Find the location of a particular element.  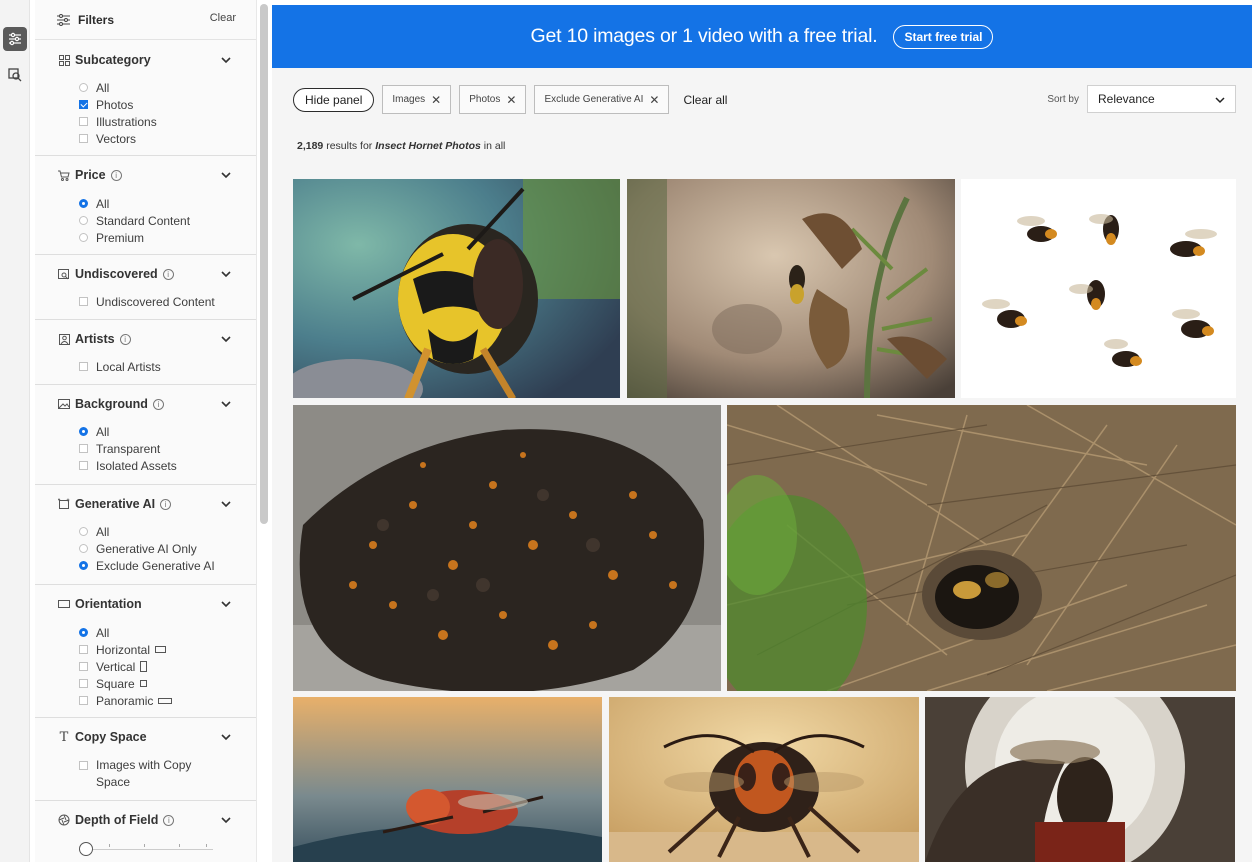

copy-space-header: T Copy Space is located at coordinates (145, 737).